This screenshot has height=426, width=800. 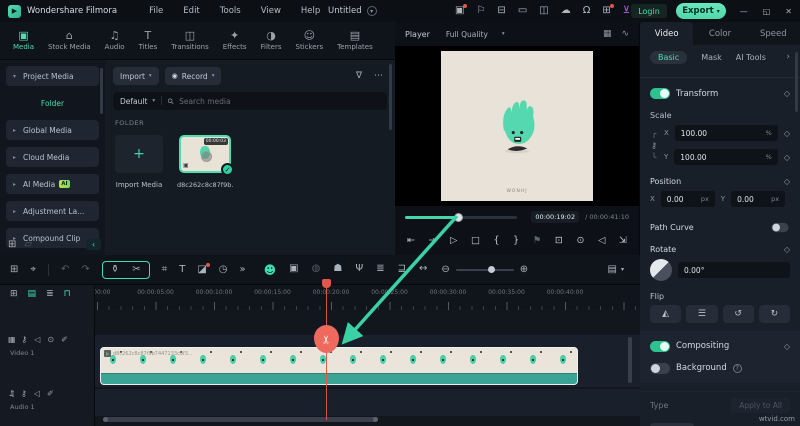 I want to click on render-preview-icon: ◍, so click(x=316, y=269).